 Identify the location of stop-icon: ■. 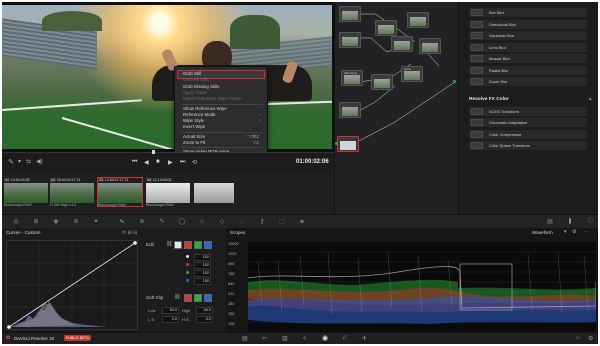
(158, 162).